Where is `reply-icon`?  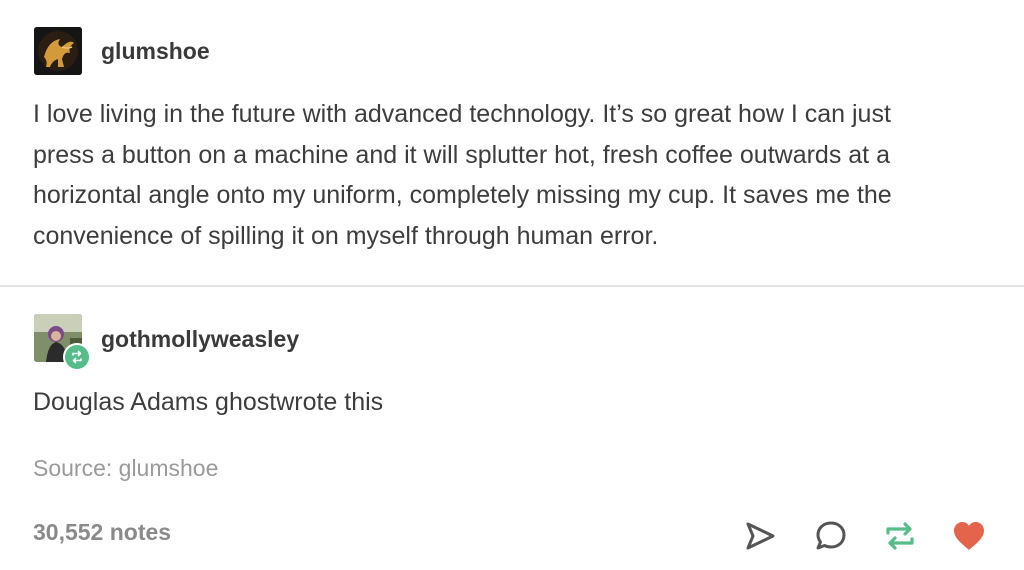
reply-icon is located at coordinates (831, 536).